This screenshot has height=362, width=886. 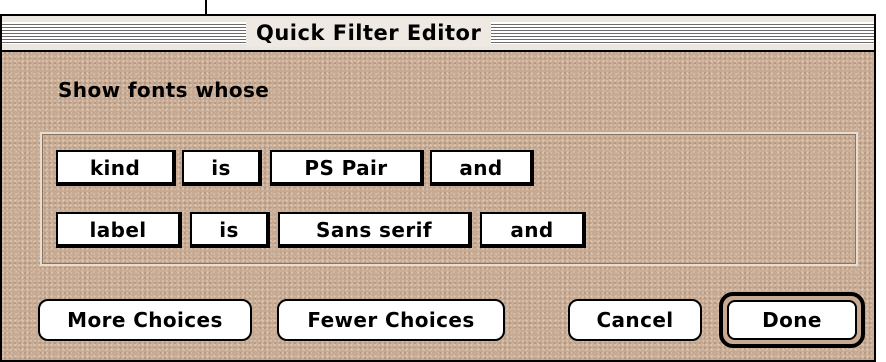 What do you see at coordinates (347, 168) in the screenshot?
I see `criterion-1-value-popup: PS Pair` at bounding box center [347, 168].